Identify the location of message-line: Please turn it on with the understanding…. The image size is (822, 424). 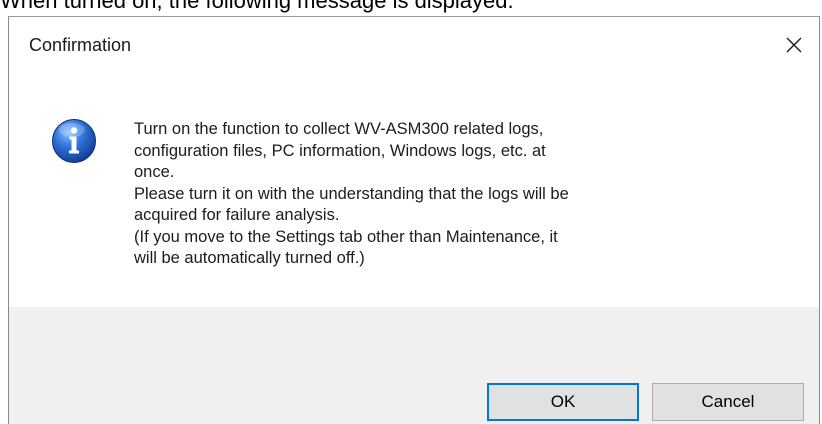
(351, 193).